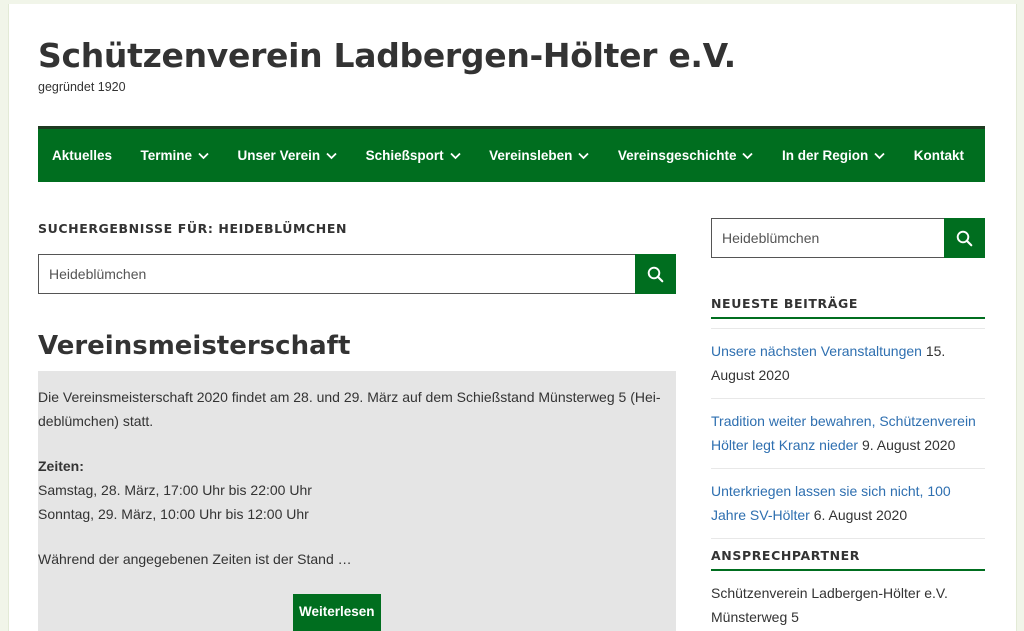 The image size is (1024, 631). I want to click on sidebar-search-button, so click(964, 238).